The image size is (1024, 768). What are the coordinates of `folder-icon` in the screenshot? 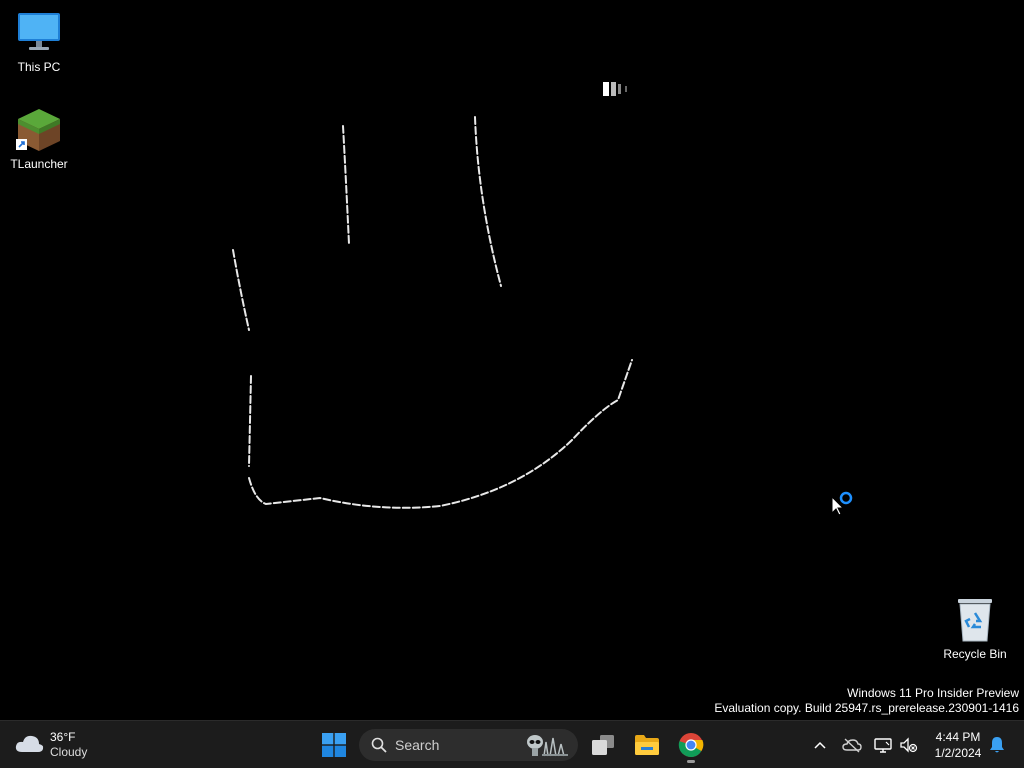 It's located at (647, 745).